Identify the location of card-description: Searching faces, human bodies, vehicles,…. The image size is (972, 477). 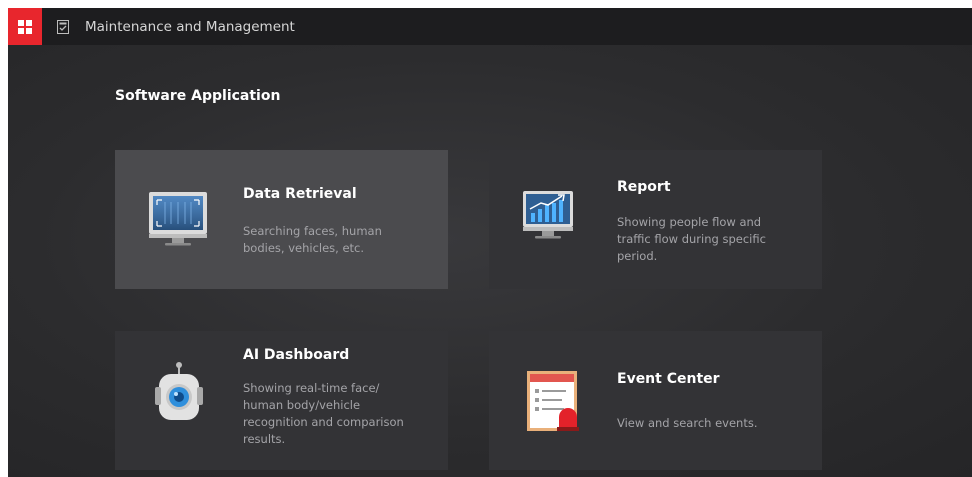
(312, 239).